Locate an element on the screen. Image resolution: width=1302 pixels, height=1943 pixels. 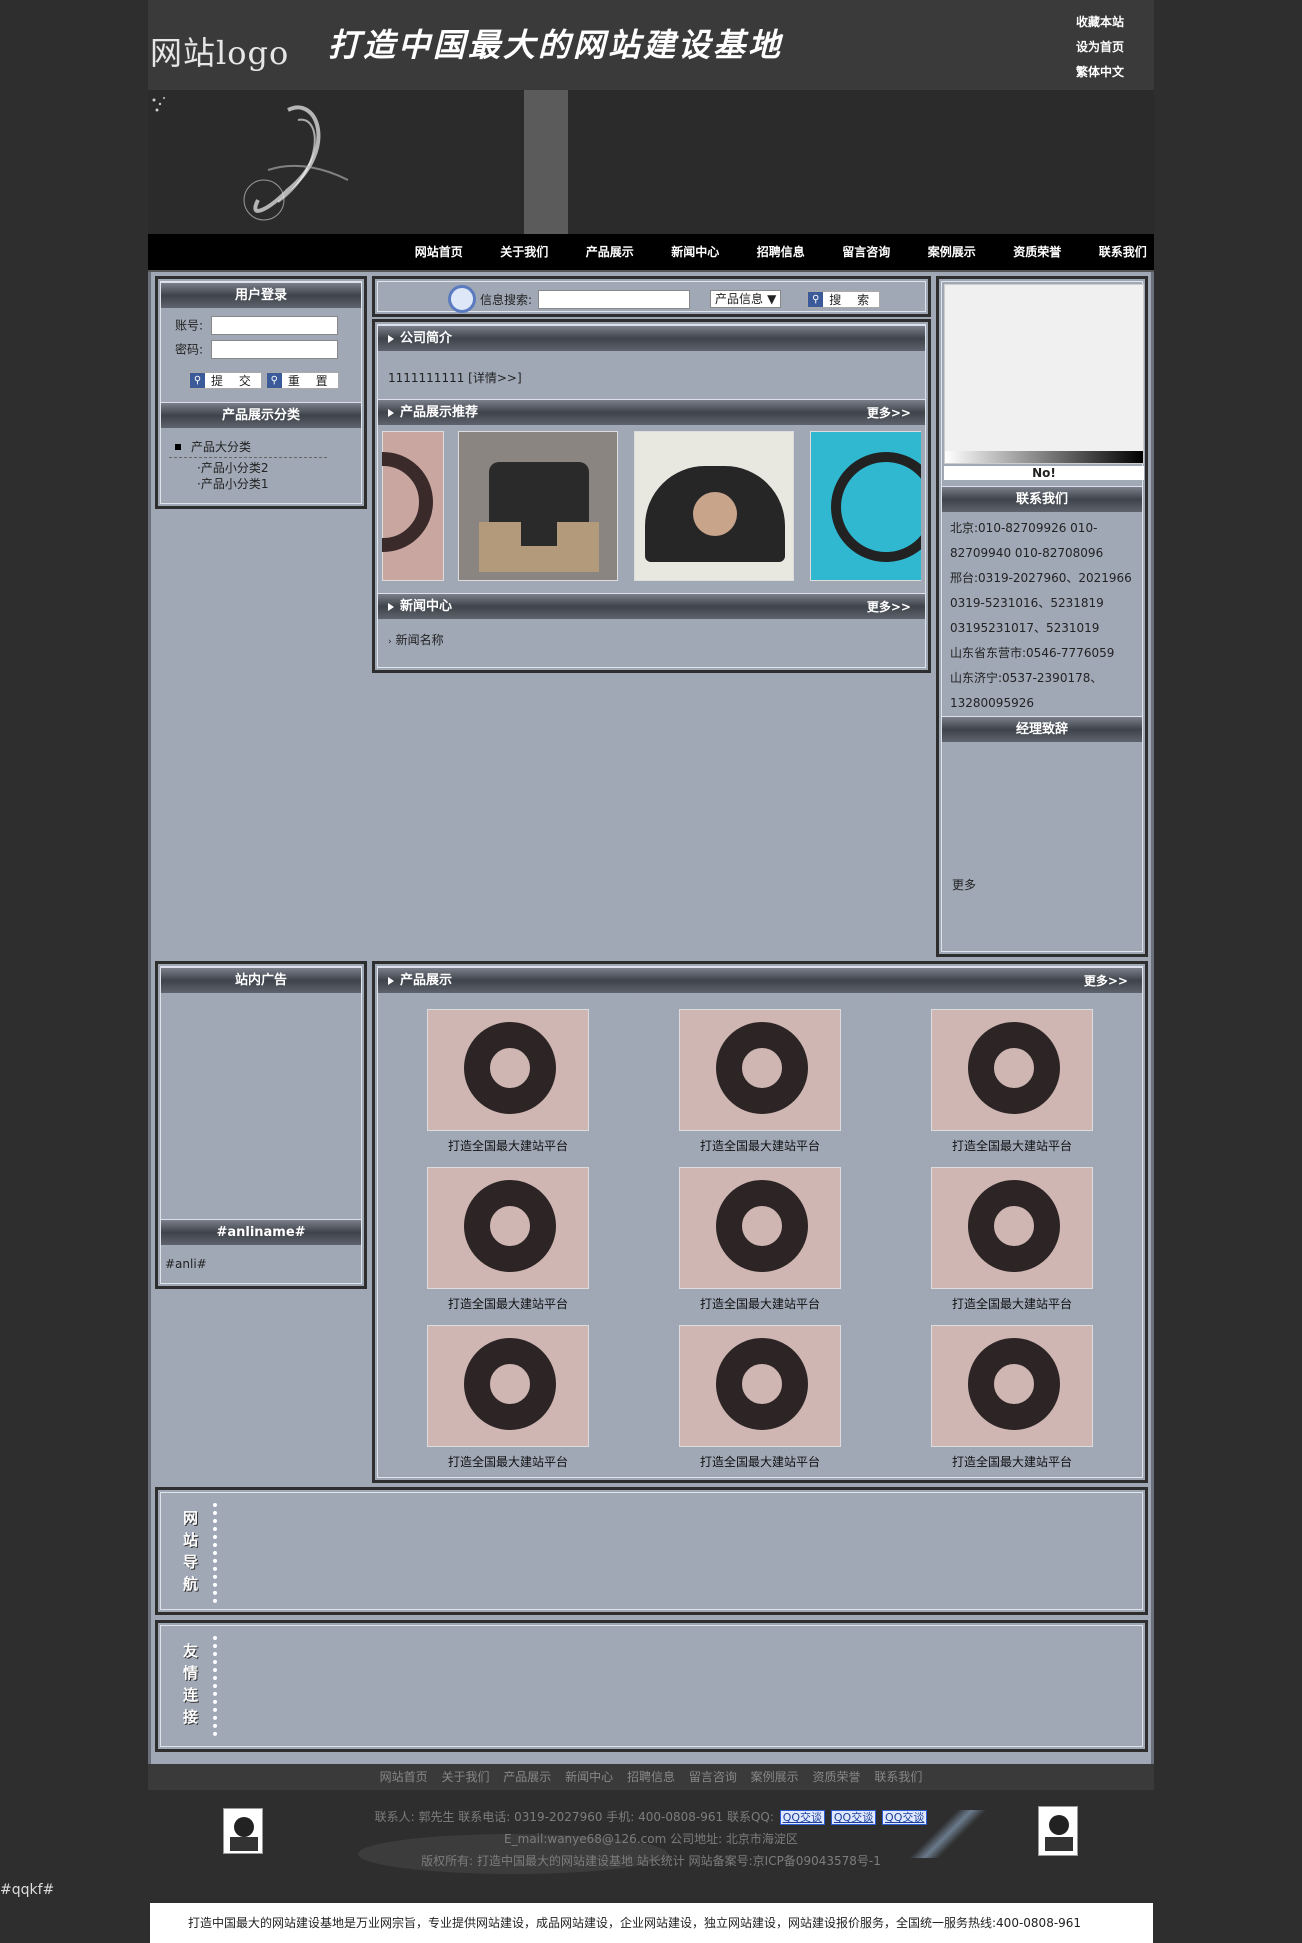
top-links: 收藏本站 设为首页 繁体中文 is located at coordinates (1106, 47).